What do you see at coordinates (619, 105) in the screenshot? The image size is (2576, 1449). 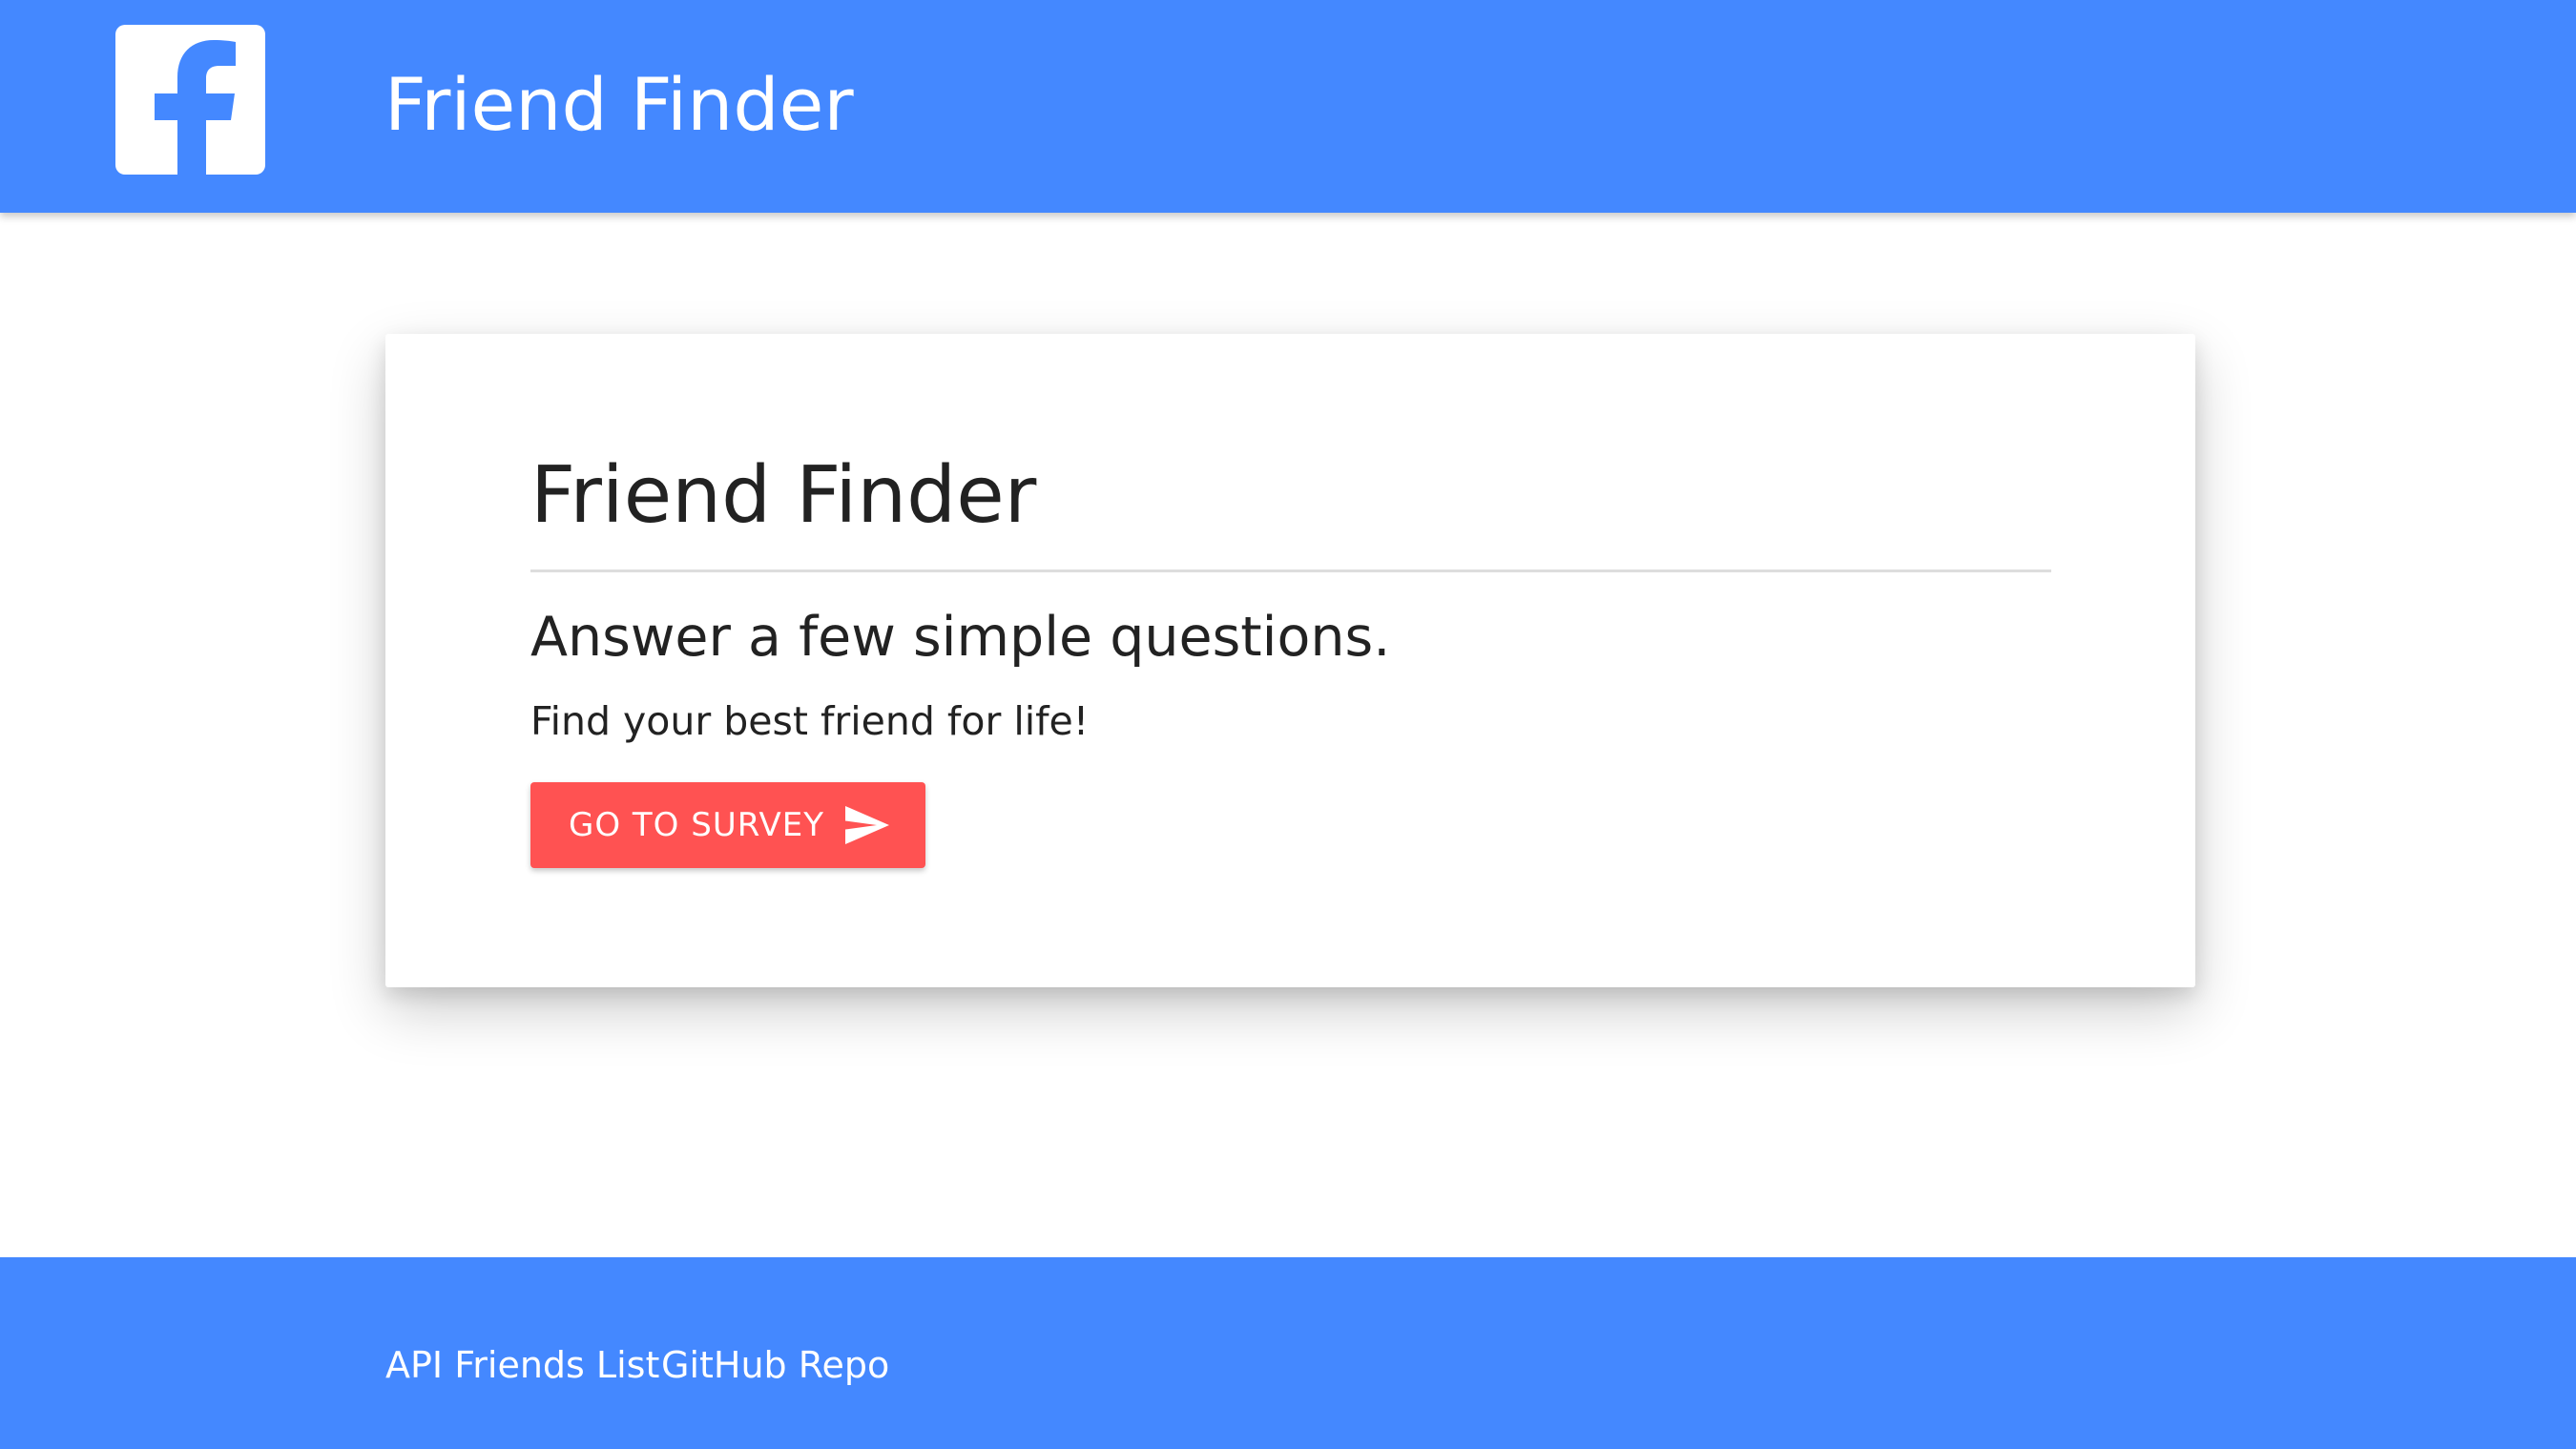 I see `brand-title: Friend Finder` at bounding box center [619, 105].